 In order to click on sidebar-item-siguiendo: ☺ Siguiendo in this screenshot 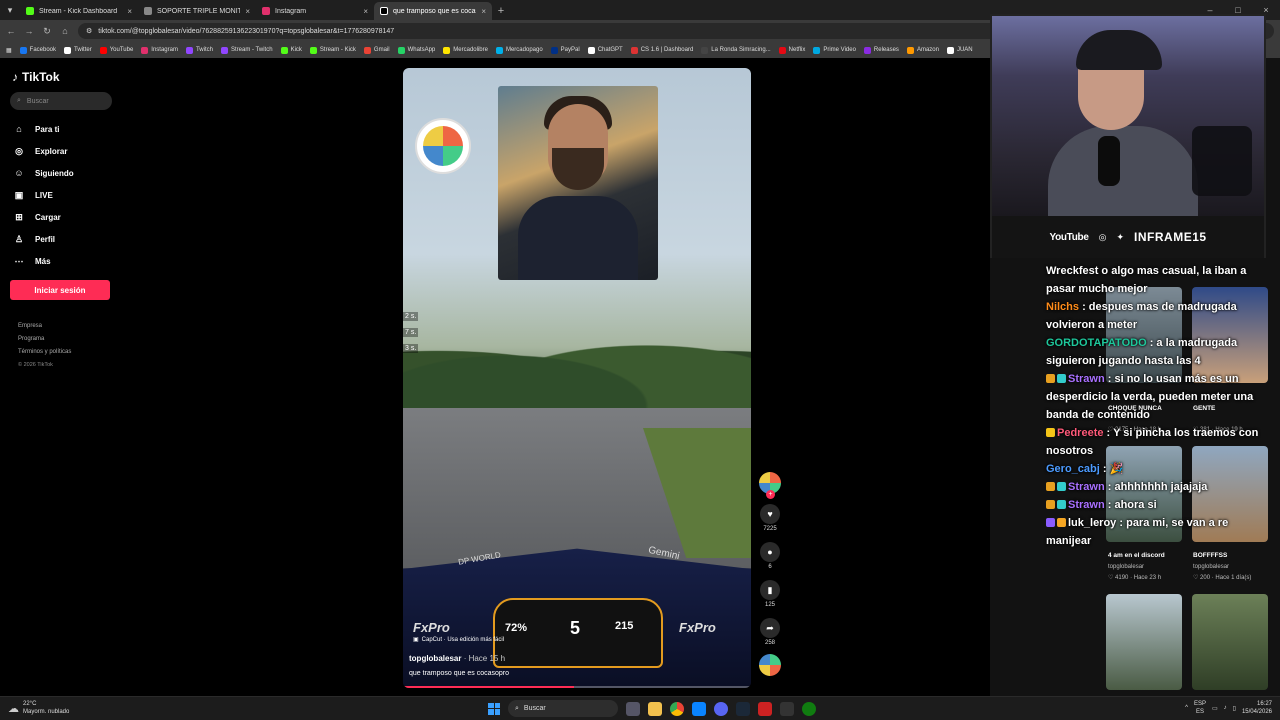, I will do `click(65, 173)`.